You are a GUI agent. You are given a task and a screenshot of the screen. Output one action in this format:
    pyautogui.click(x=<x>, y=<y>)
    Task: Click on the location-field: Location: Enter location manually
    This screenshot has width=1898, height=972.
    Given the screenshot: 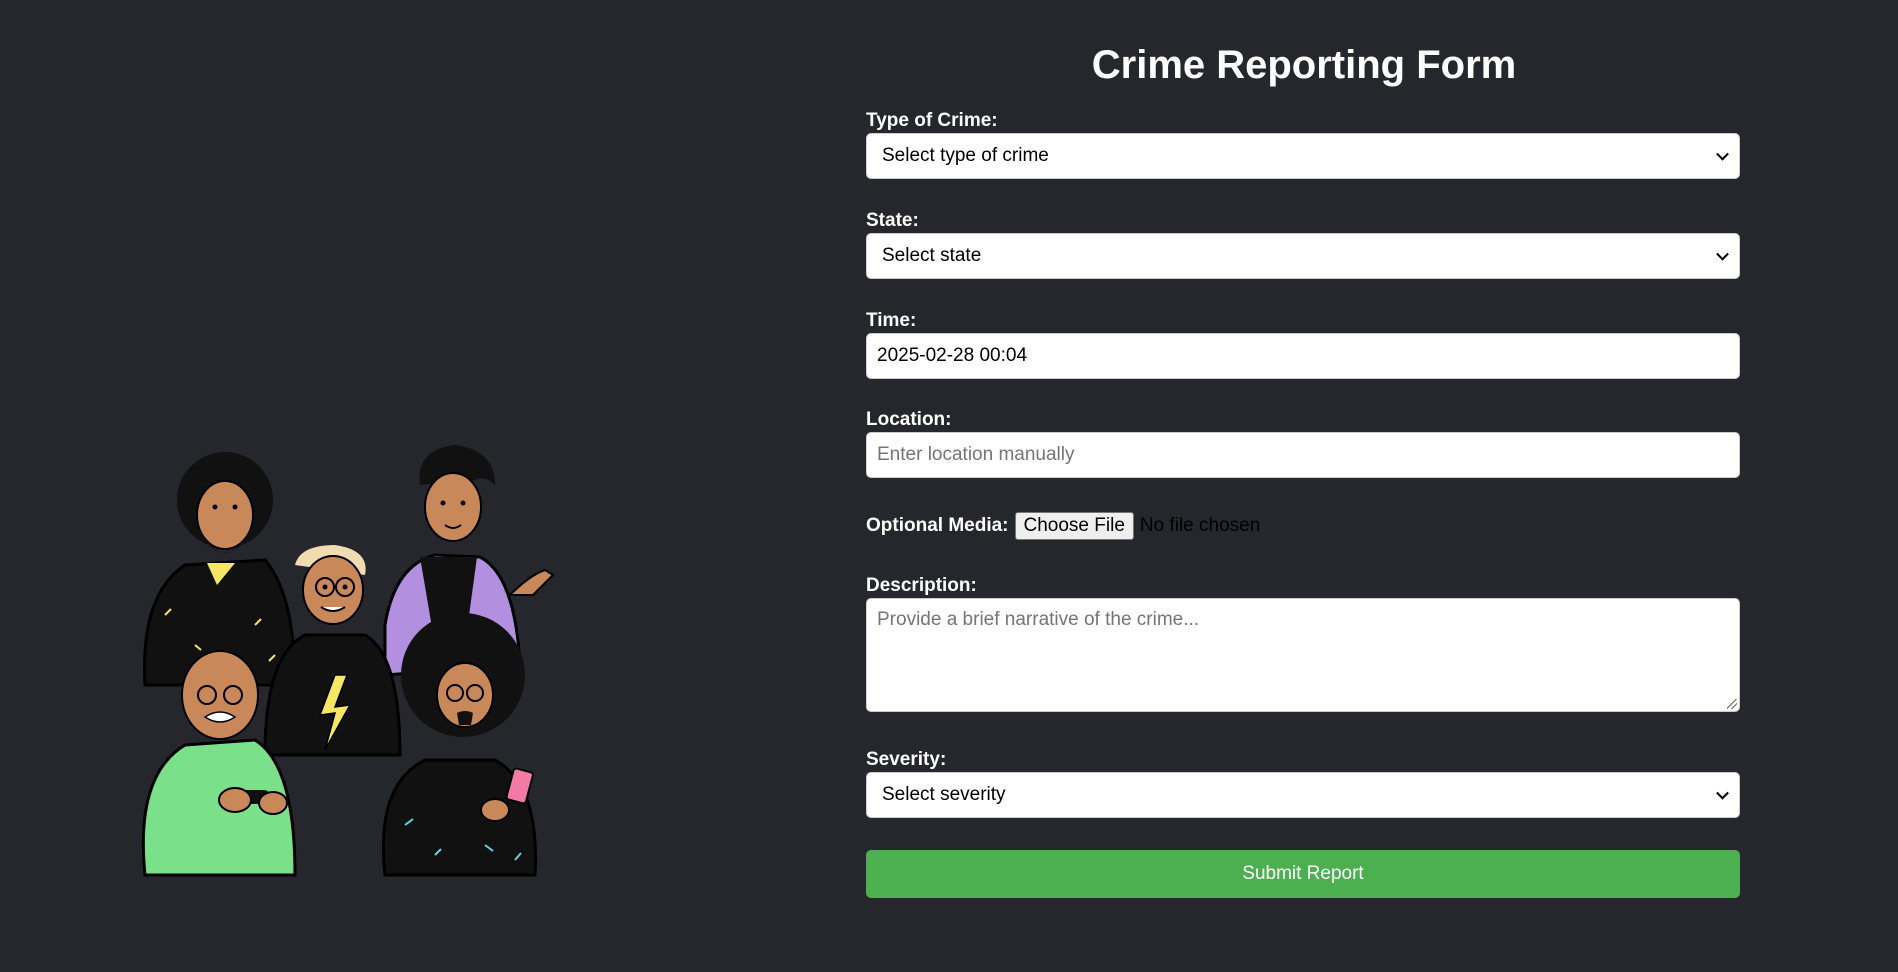 What is the action you would take?
    pyautogui.click(x=1303, y=443)
    